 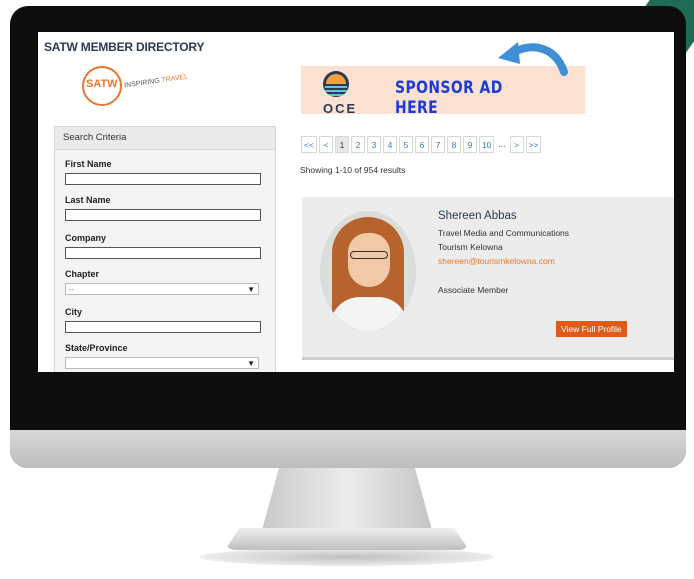 What do you see at coordinates (347, 557) in the screenshot?
I see `monitor-base-shadow` at bounding box center [347, 557].